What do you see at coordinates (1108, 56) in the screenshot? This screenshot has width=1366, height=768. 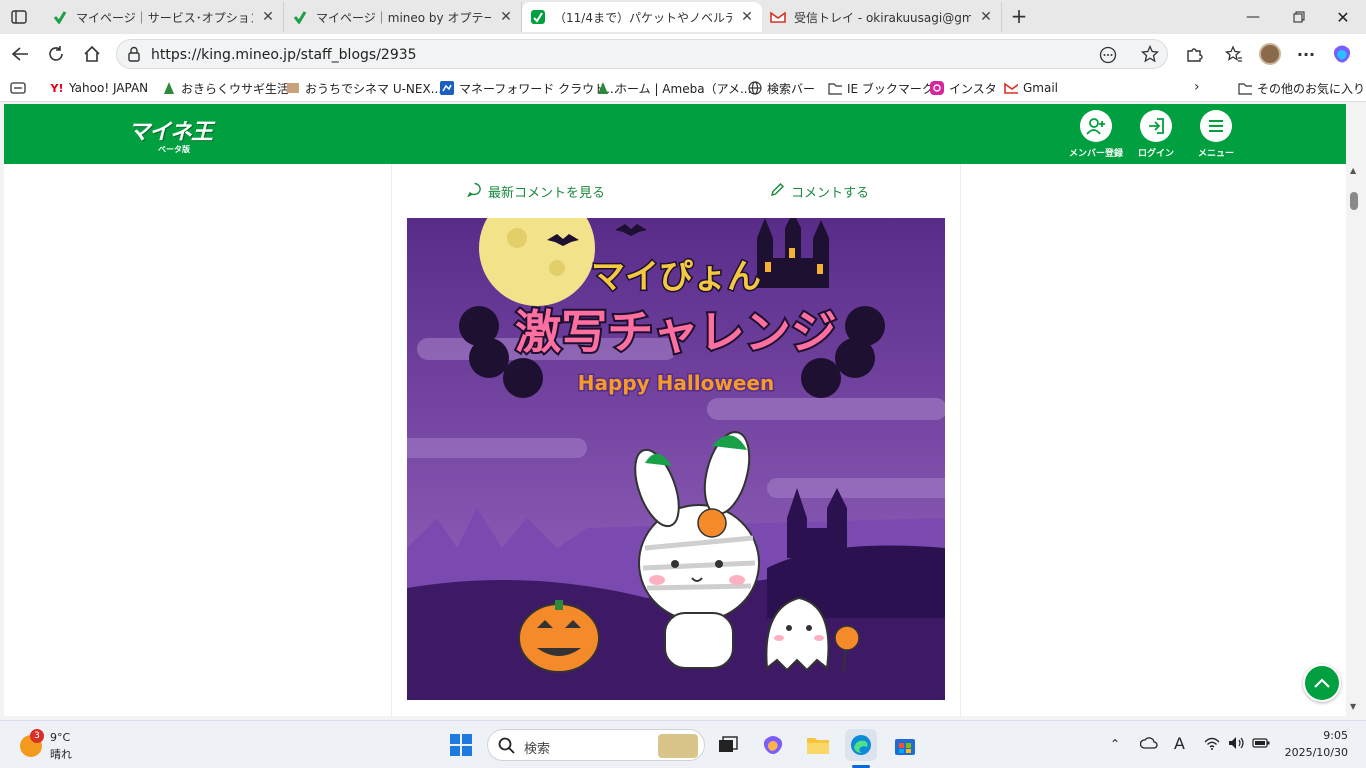 I see `reading-mode-icon` at bounding box center [1108, 56].